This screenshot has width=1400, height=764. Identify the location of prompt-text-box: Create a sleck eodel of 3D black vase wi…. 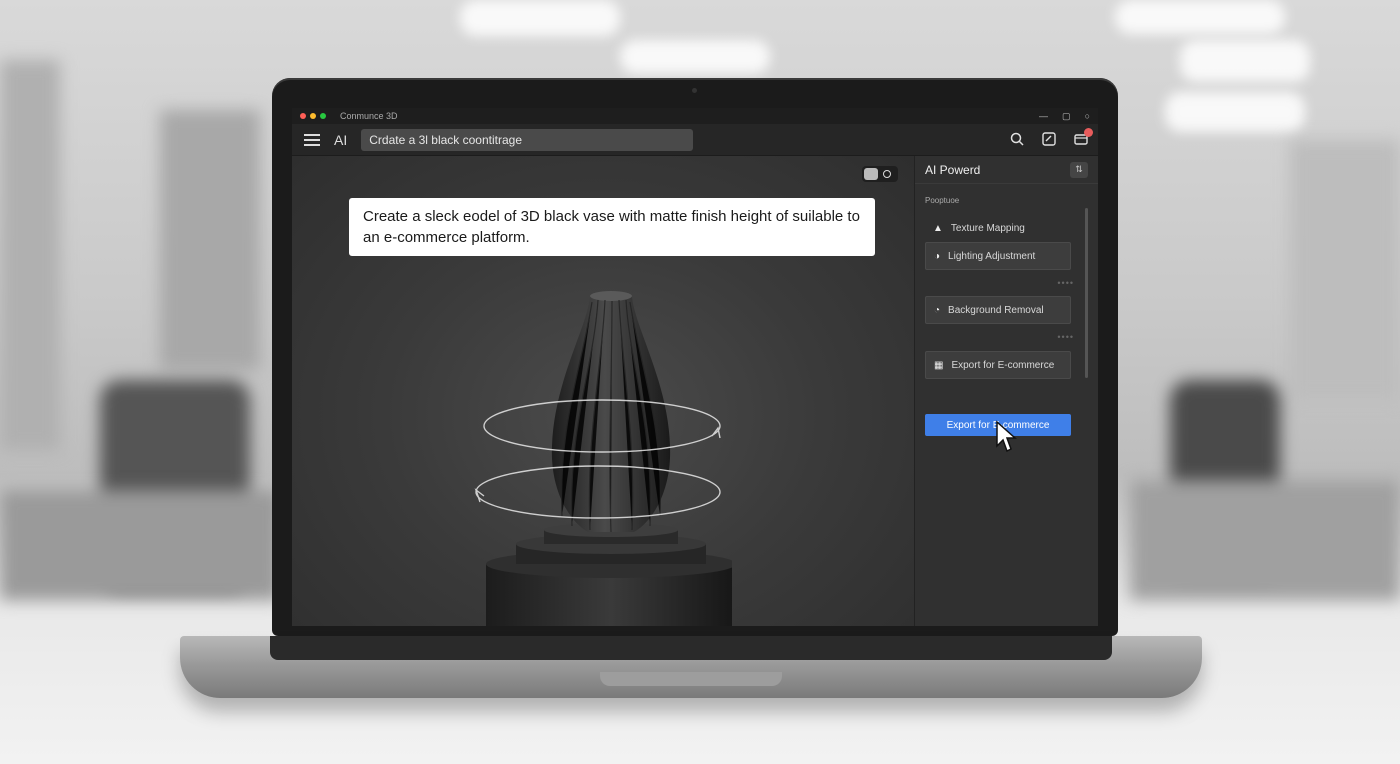
(612, 227).